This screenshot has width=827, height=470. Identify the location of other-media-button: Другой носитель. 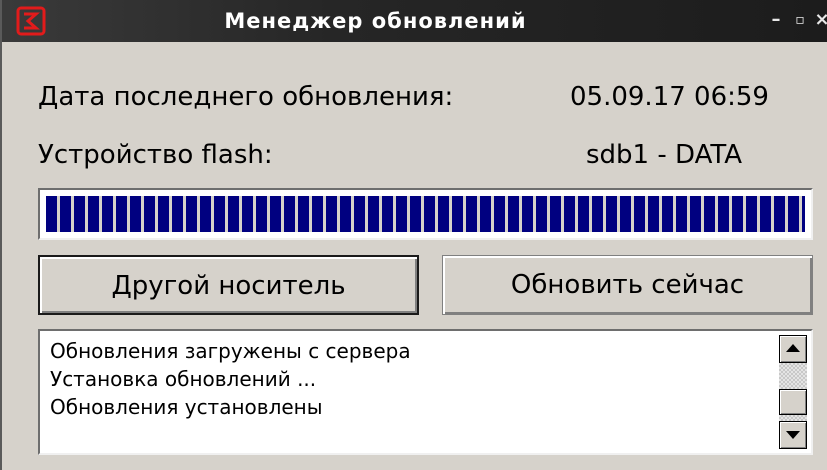
(228, 285).